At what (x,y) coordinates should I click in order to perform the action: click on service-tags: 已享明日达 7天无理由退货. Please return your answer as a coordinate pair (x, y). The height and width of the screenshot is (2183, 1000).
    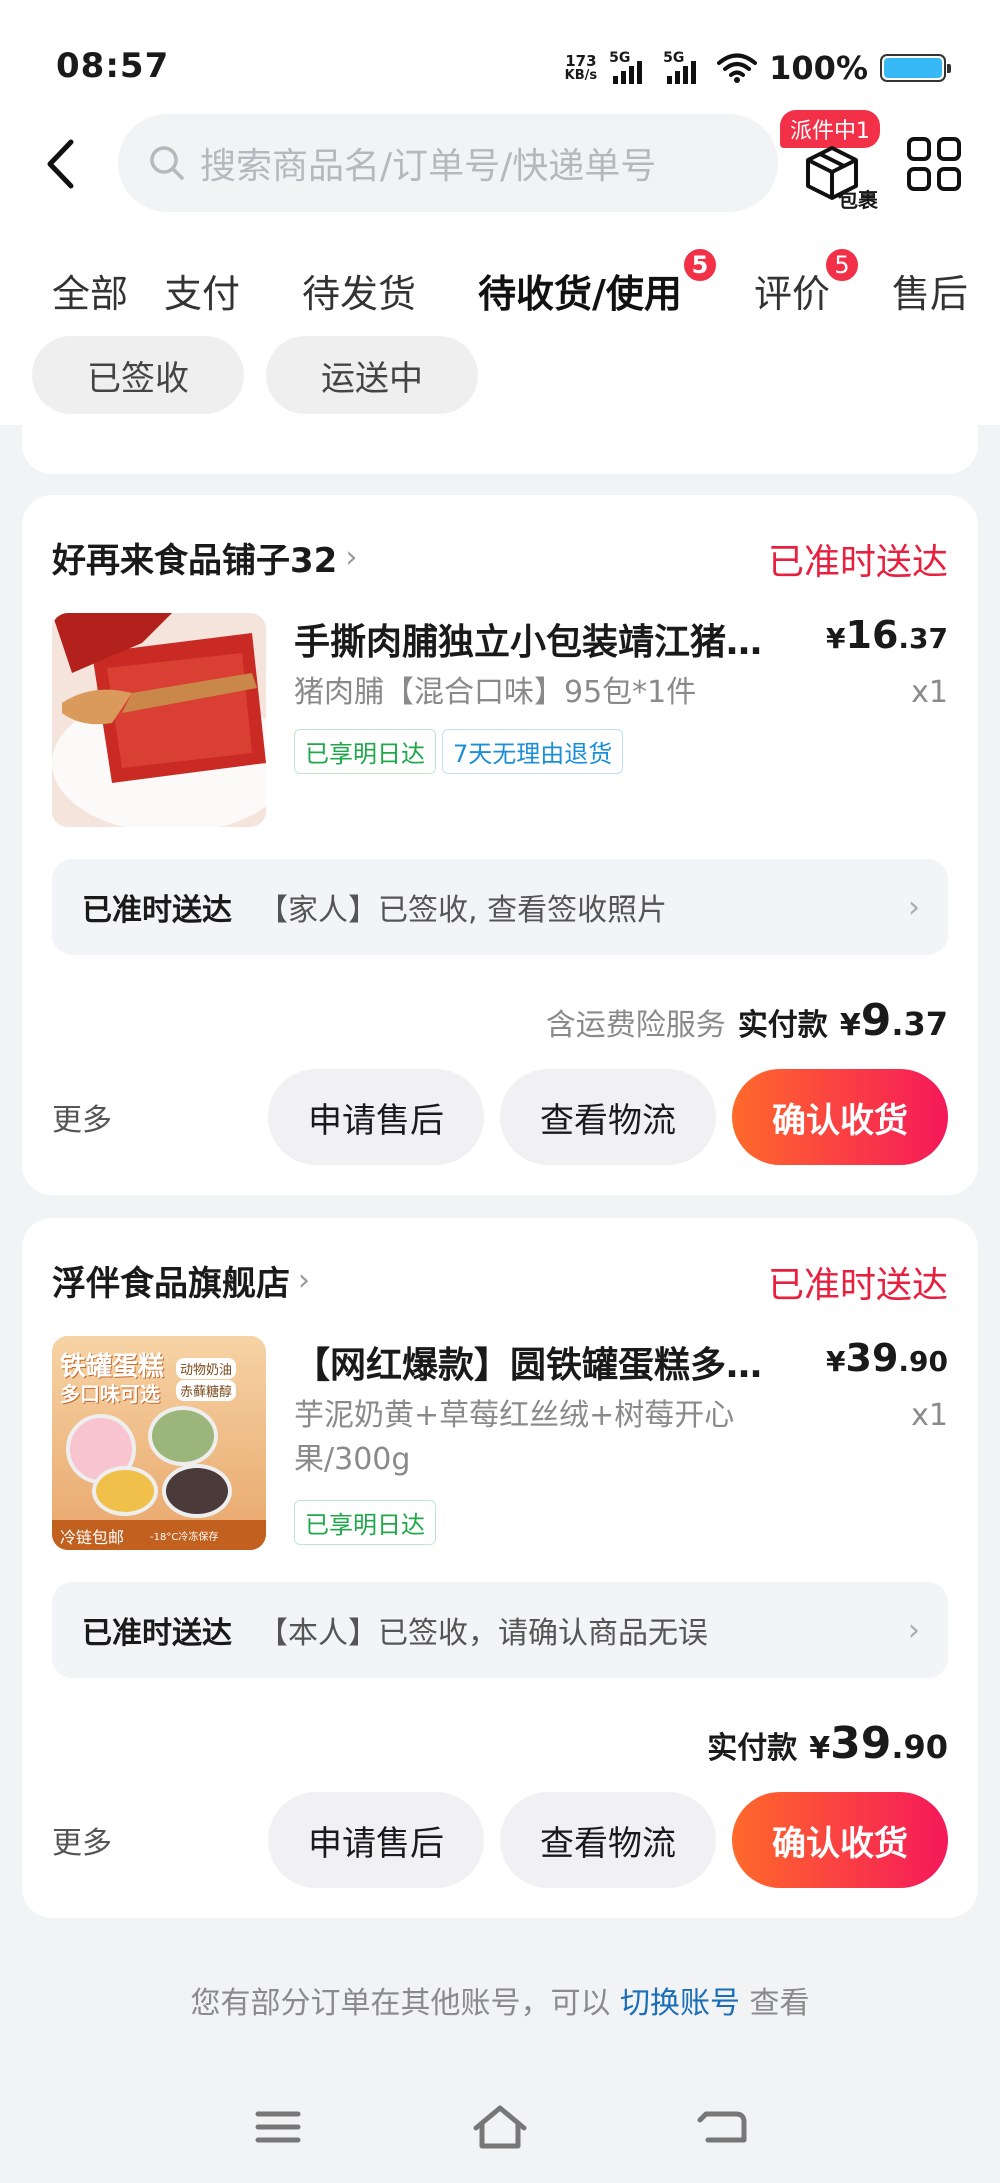
    Looking at the image, I should click on (459, 751).